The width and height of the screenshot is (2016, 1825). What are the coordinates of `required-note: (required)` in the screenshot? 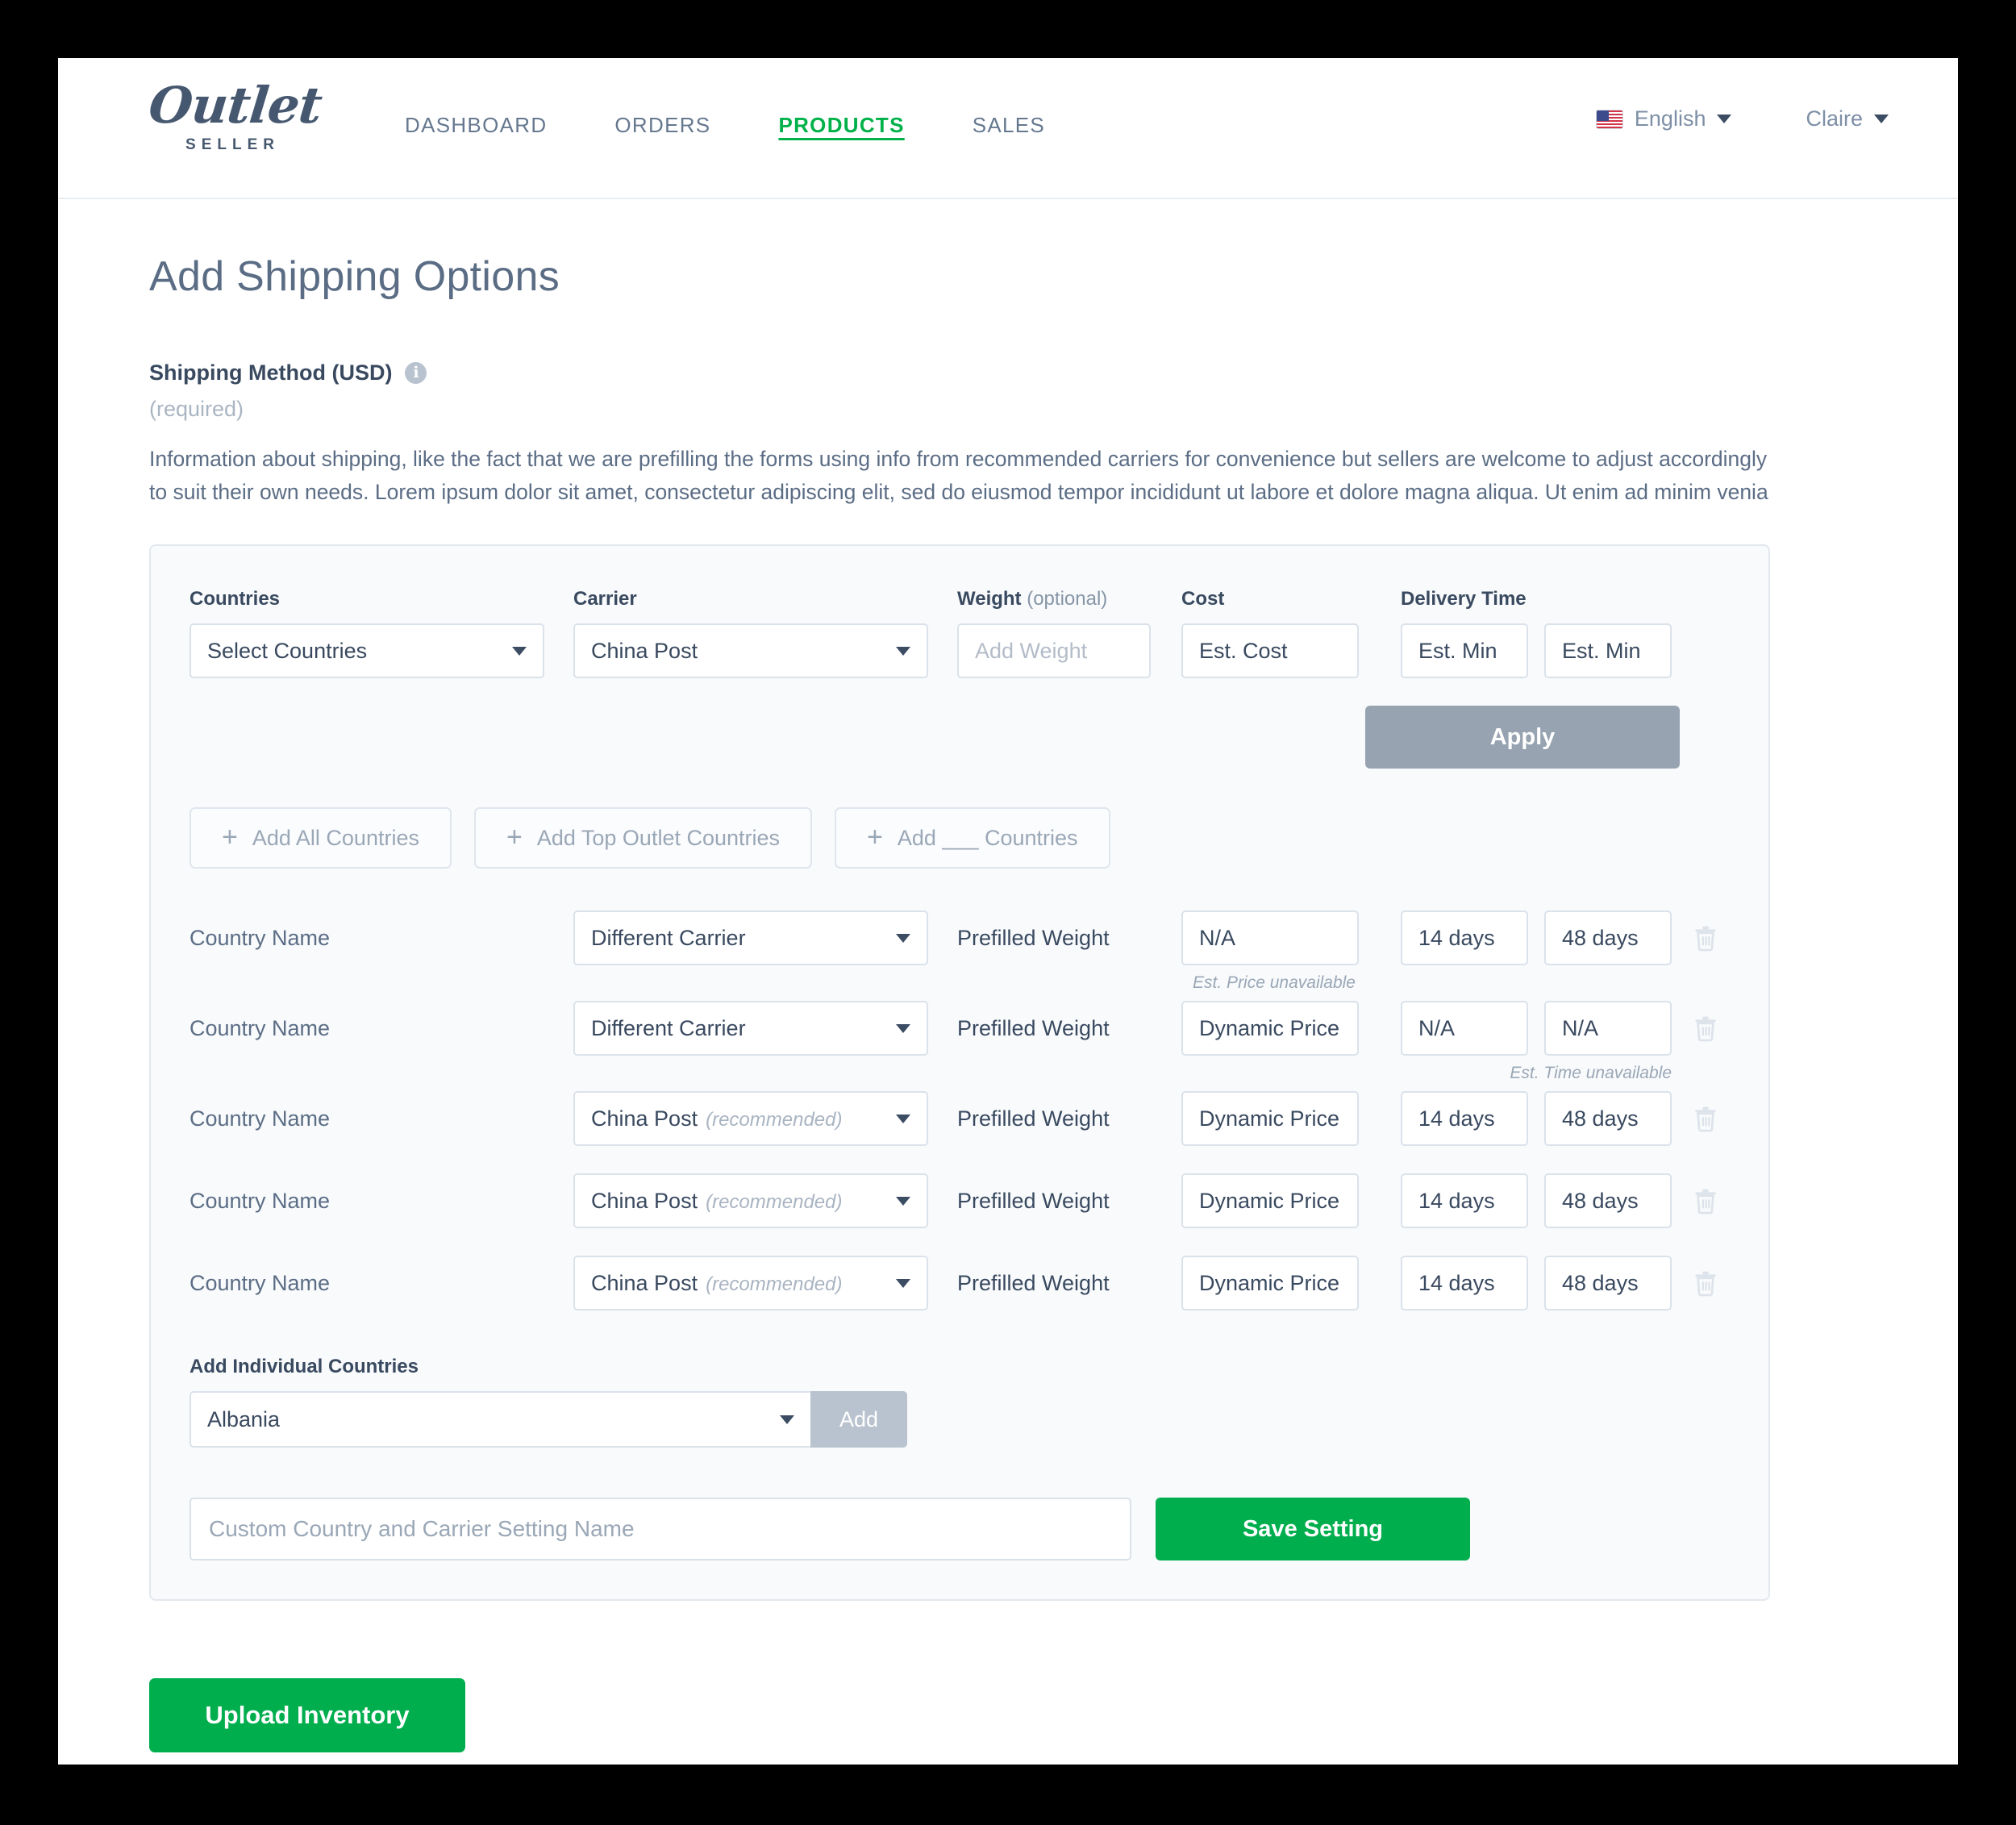 It's located at (196, 409).